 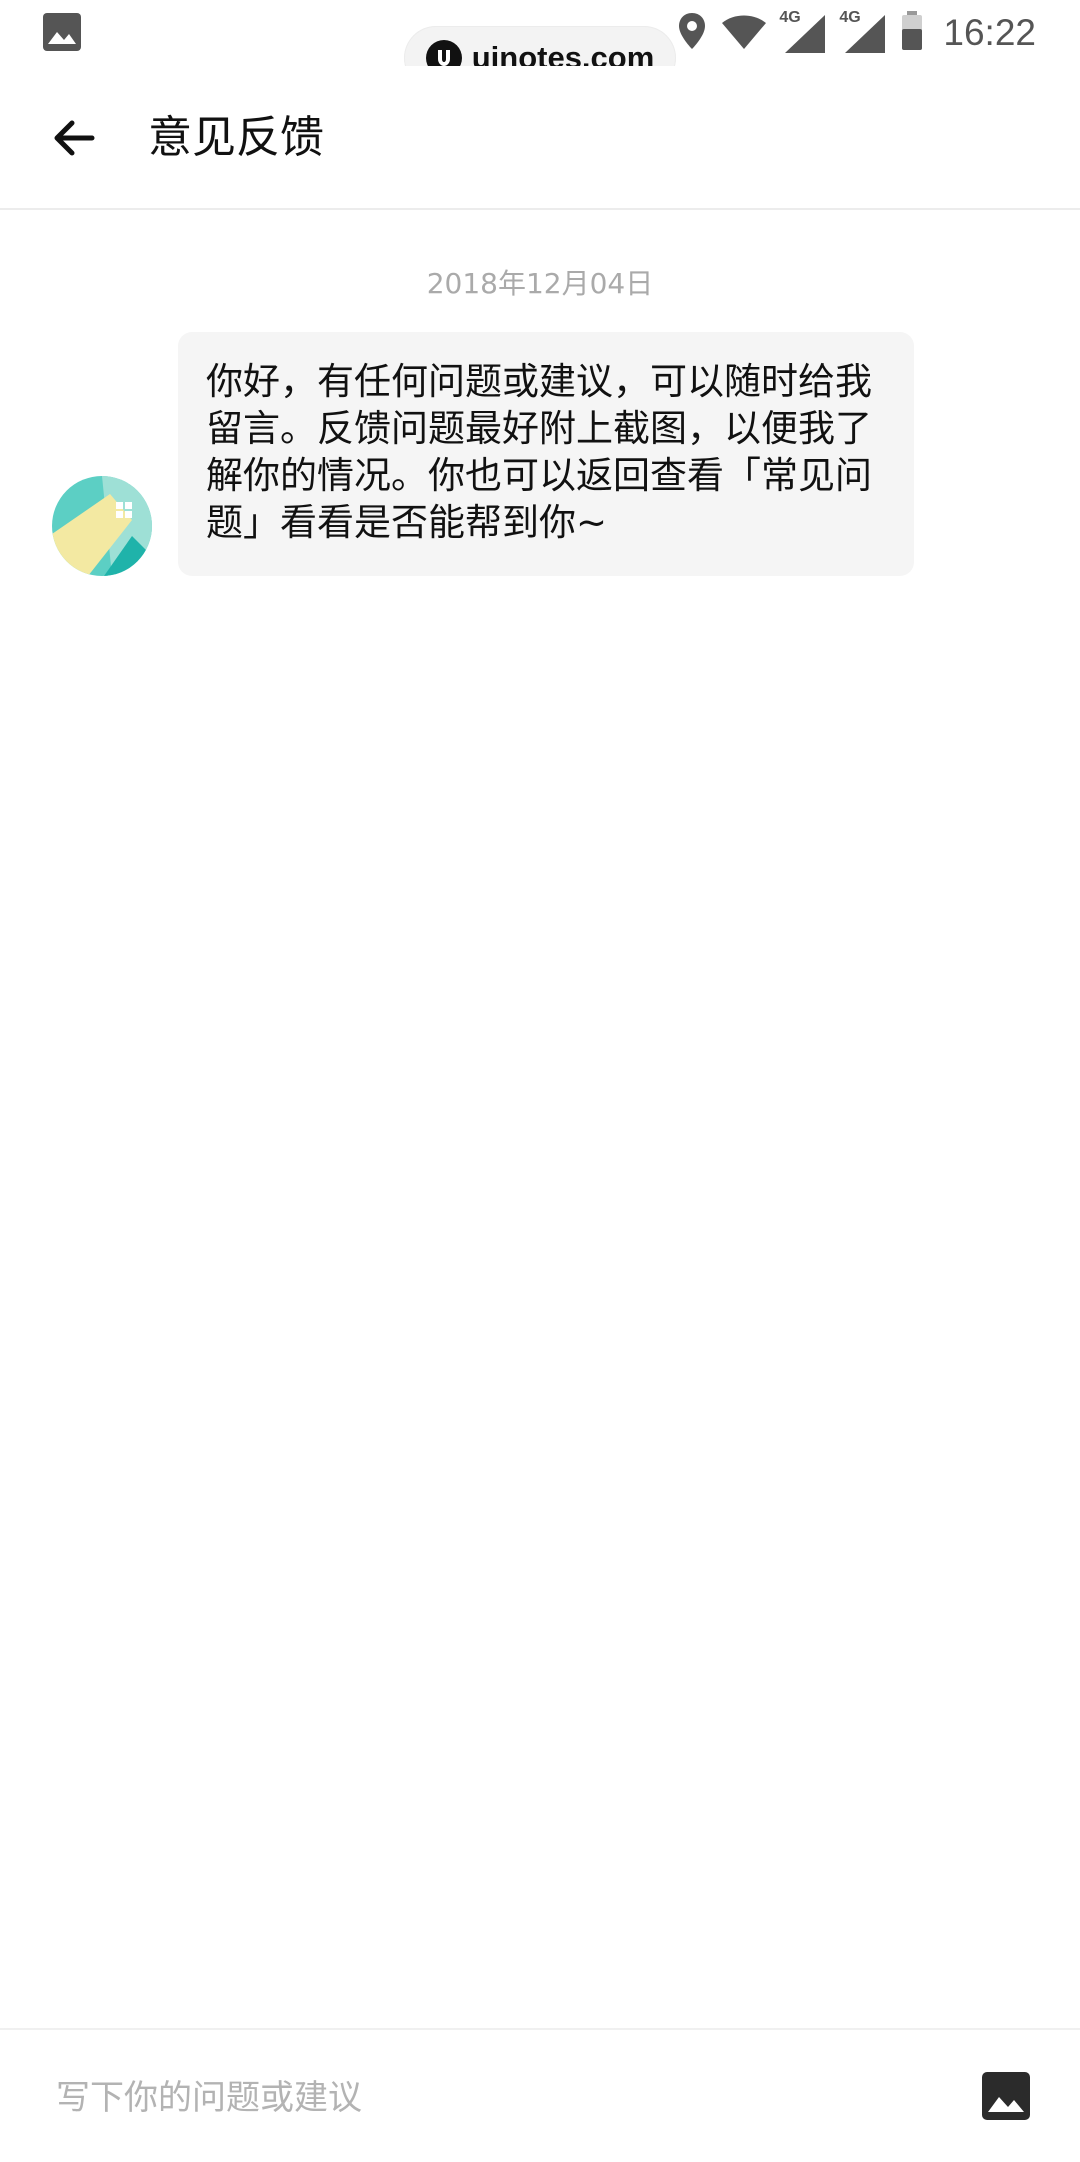 I want to click on wifi-icon, so click(x=744, y=33).